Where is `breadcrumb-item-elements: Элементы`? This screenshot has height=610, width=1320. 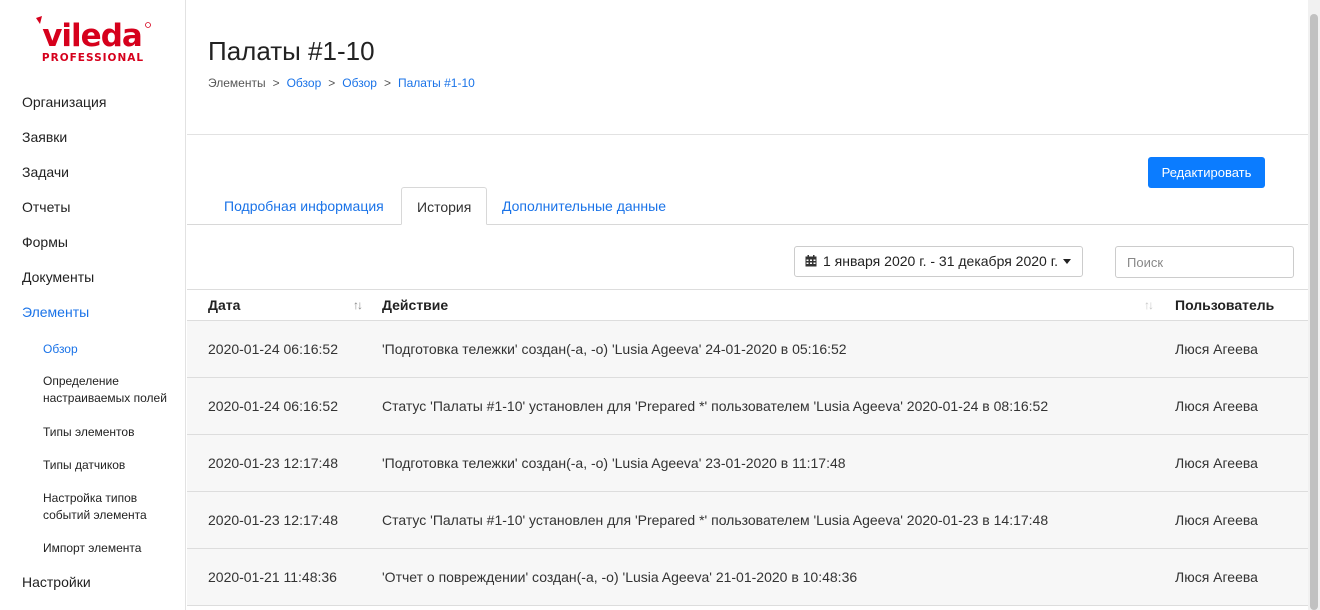 breadcrumb-item-elements: Элементы is located at coordinates (237, 83).